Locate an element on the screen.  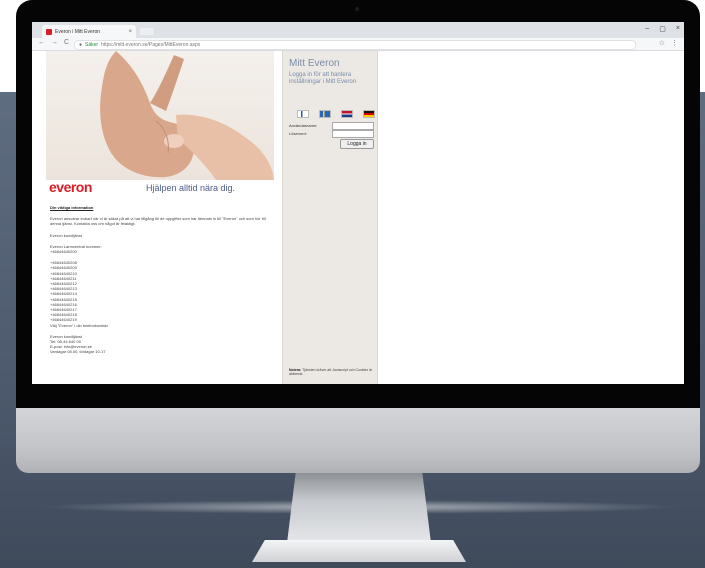
phone-number: +46844640200 is located at coordinates (63, 252).